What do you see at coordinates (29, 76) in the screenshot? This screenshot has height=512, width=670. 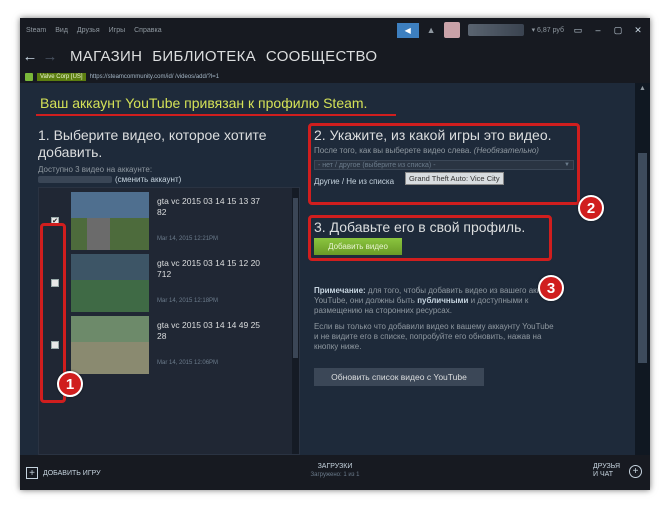 I see `lock-icon` at bounding box center [29, 76].